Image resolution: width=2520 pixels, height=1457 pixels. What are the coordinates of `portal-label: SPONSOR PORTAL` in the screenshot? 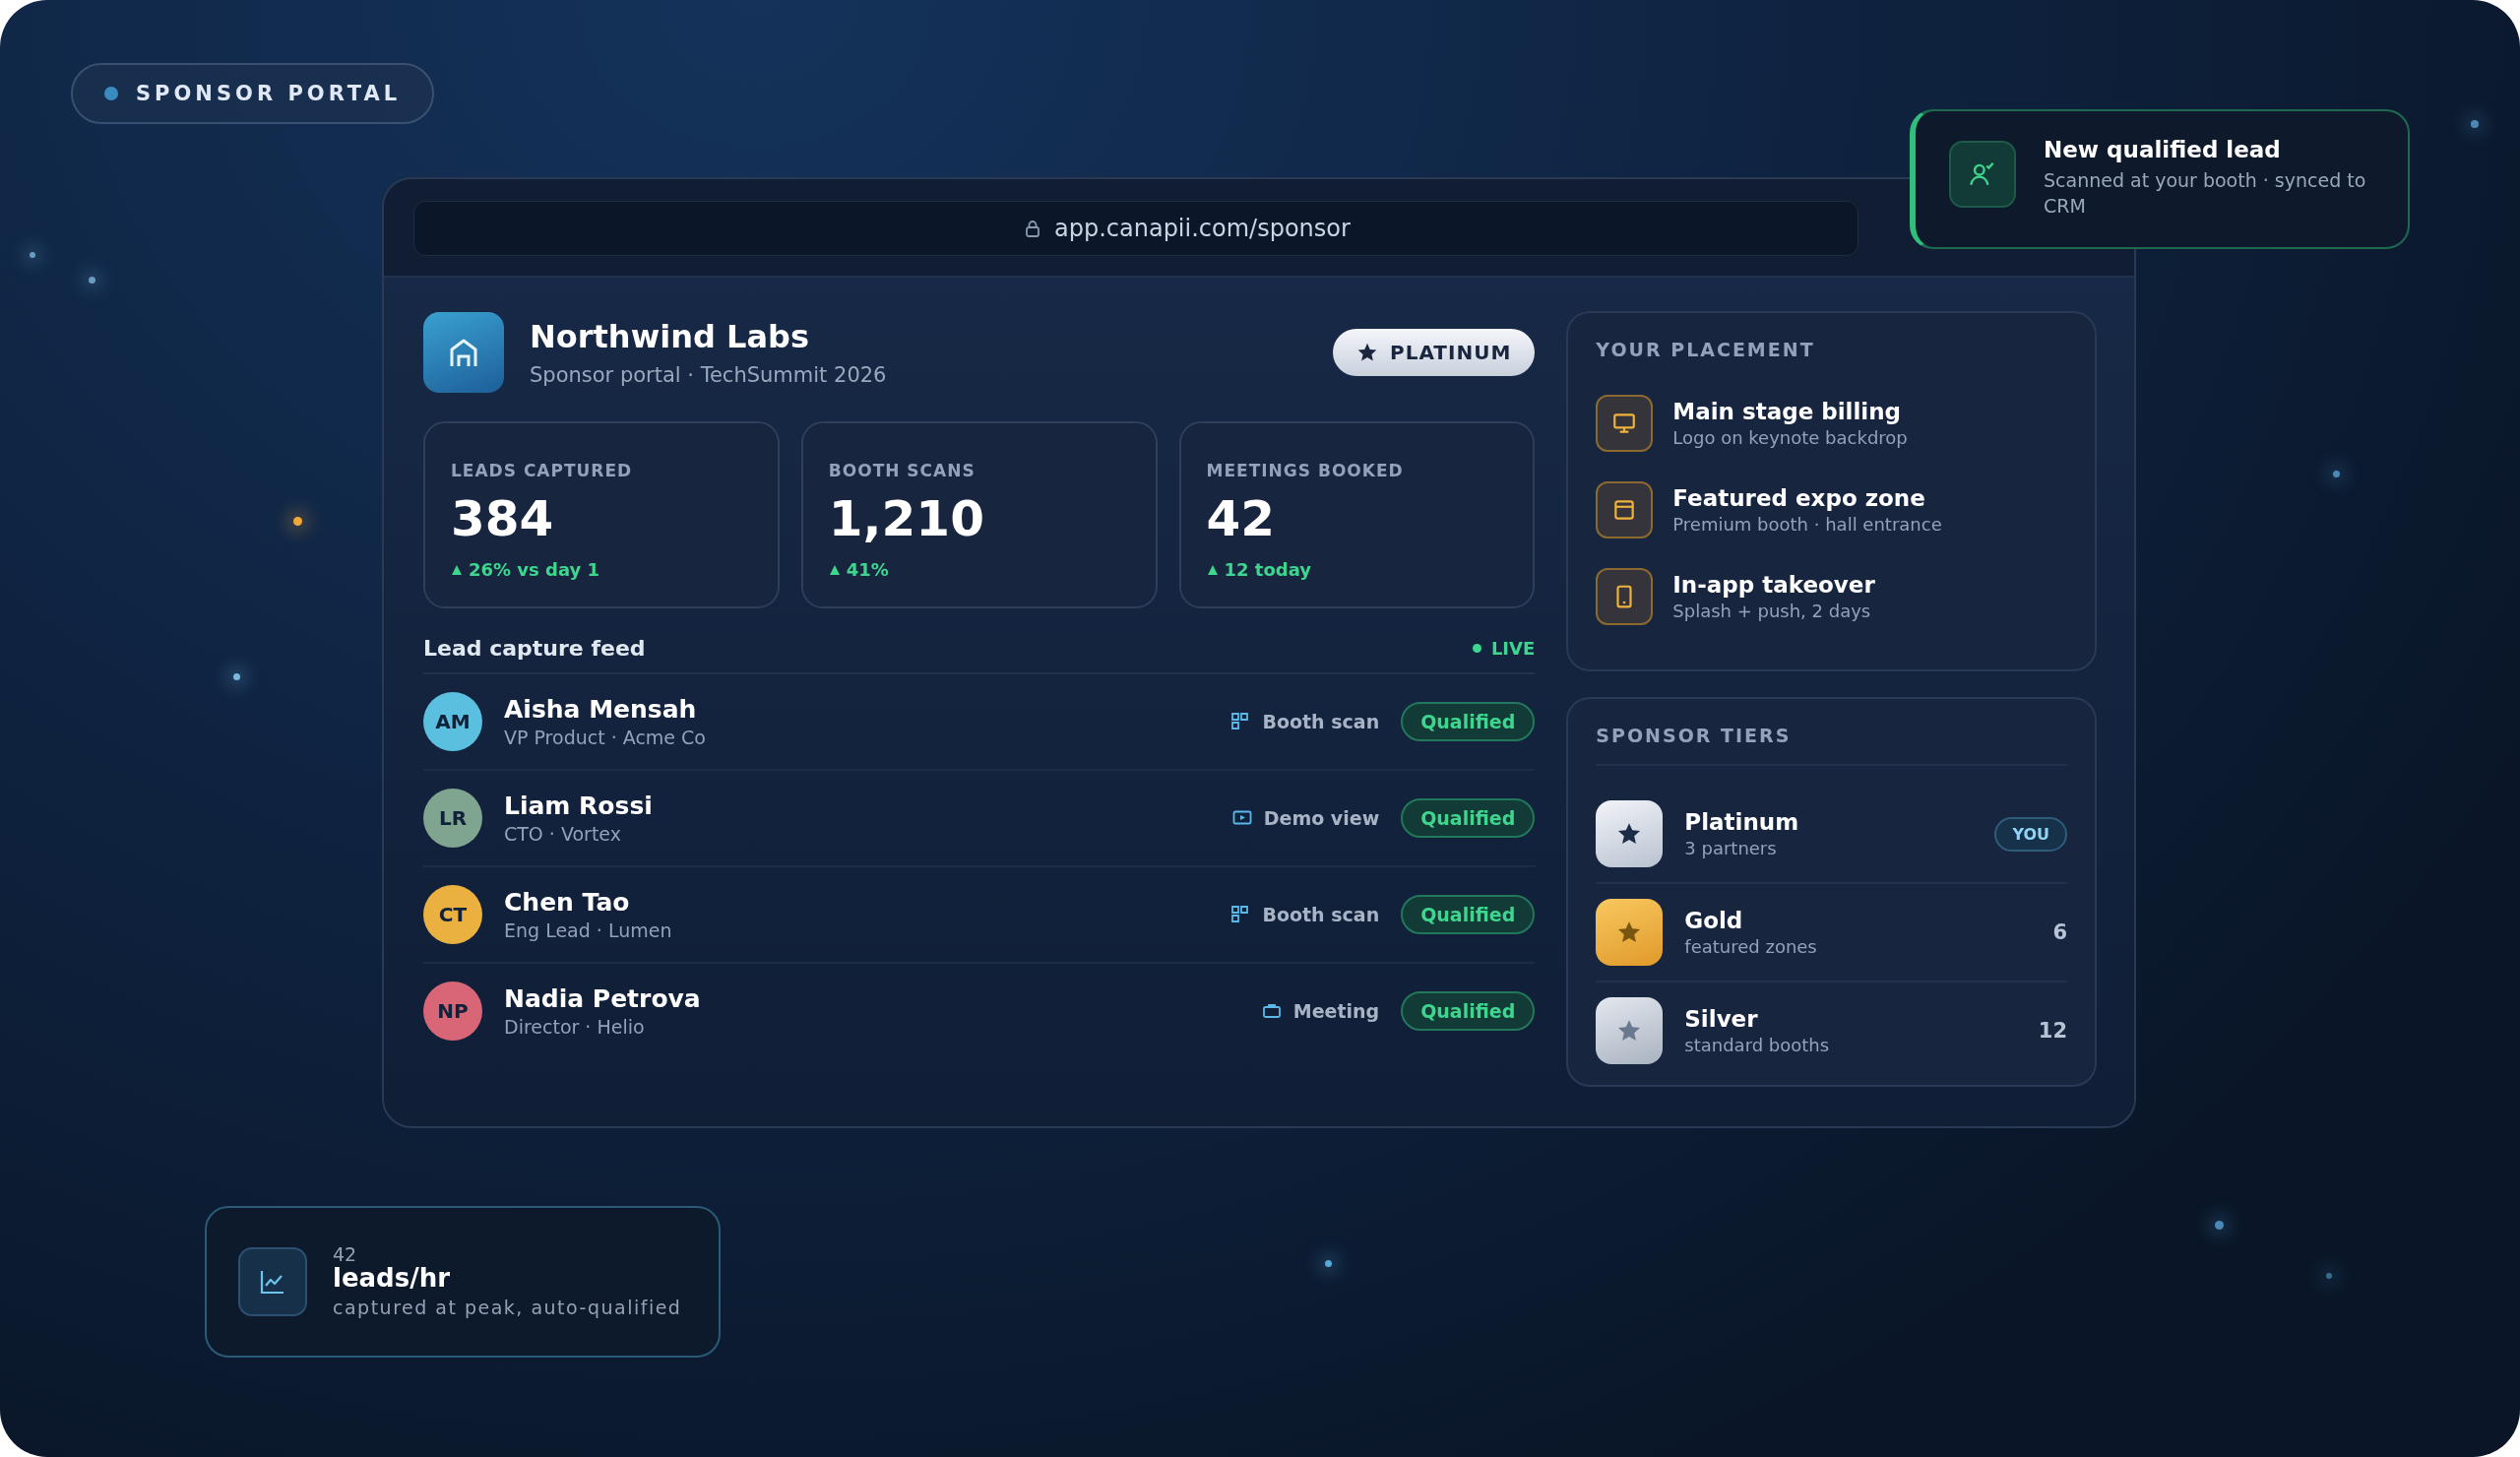 It's located at (269, 93).